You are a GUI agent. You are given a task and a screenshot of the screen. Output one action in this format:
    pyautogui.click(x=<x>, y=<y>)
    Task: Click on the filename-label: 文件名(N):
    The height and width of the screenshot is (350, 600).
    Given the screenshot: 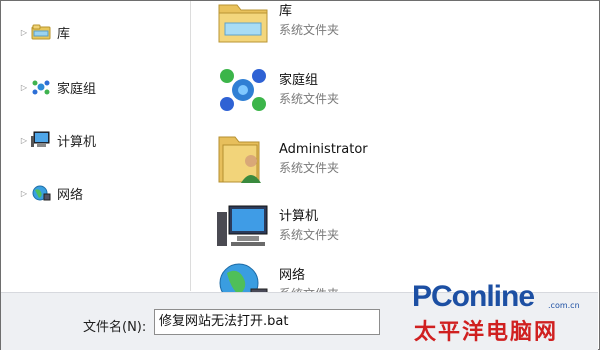 What is the action you would take?
    pyautogui.click(x=115, y=327)
    